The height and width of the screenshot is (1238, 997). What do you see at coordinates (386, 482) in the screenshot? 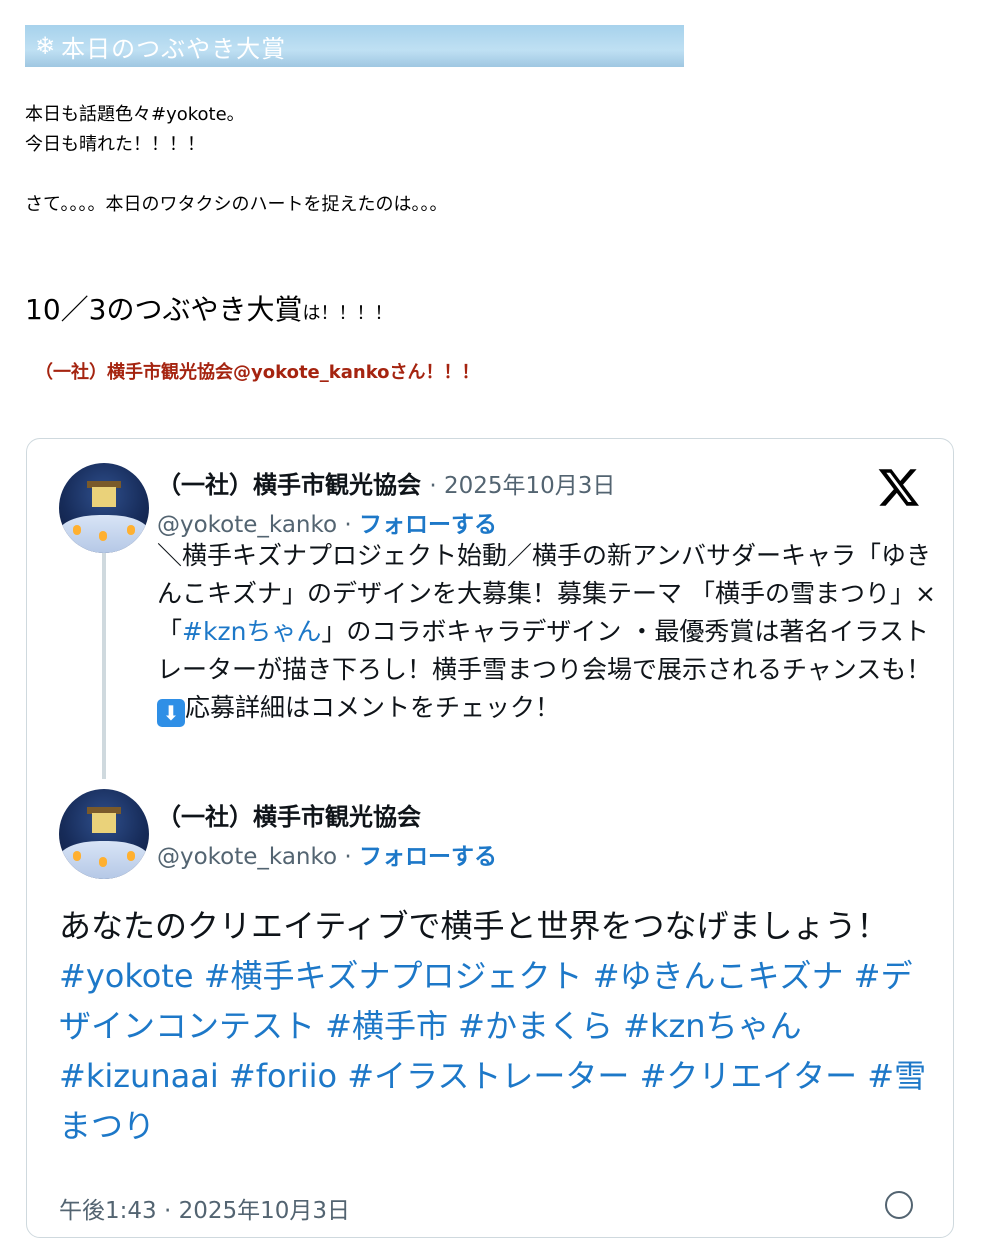
I see `tweet-author-name: （一社）横手市観光協会 · 2025年10月3日` at bounding box center [386, 482].